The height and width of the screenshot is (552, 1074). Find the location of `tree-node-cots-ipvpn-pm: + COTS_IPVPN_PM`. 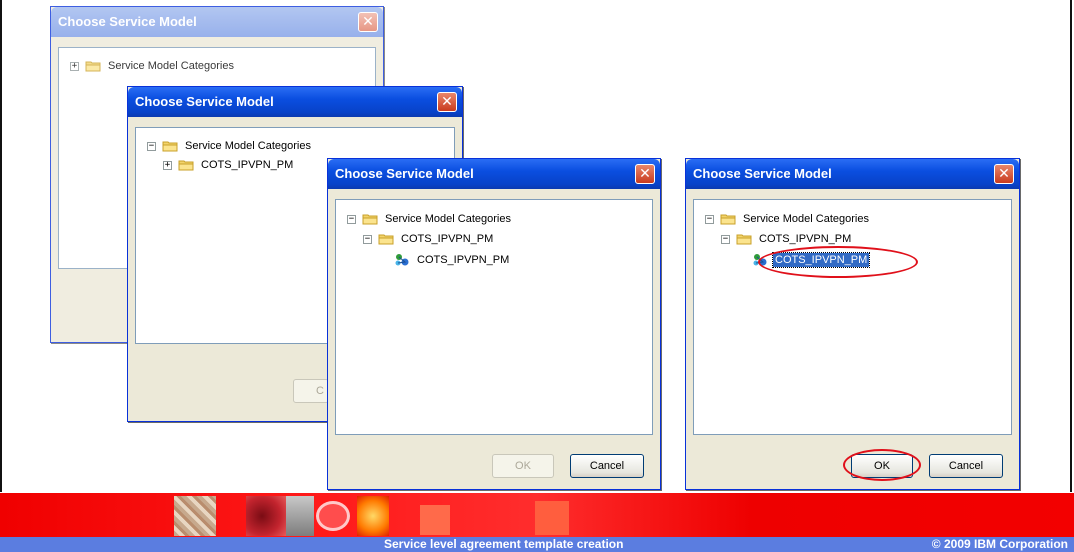

tree-node-cots-ipvpn-pm: + COTS_IPVPN_PM is located at coordinates (229, 165).